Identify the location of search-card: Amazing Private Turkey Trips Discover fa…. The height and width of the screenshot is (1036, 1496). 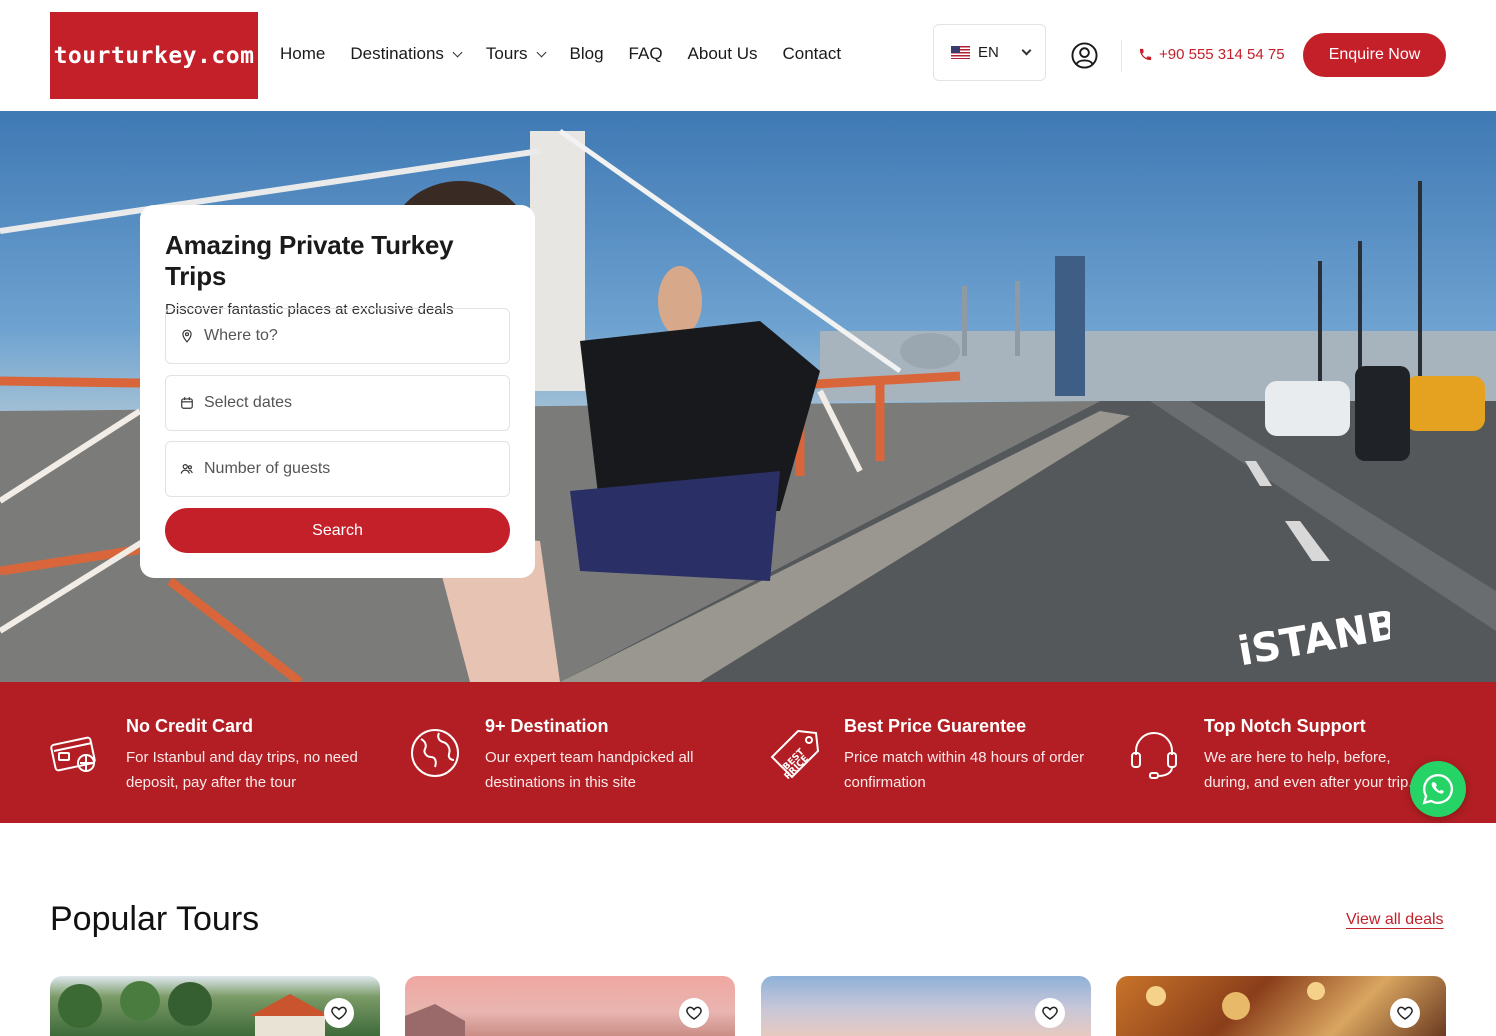
(337, 391).